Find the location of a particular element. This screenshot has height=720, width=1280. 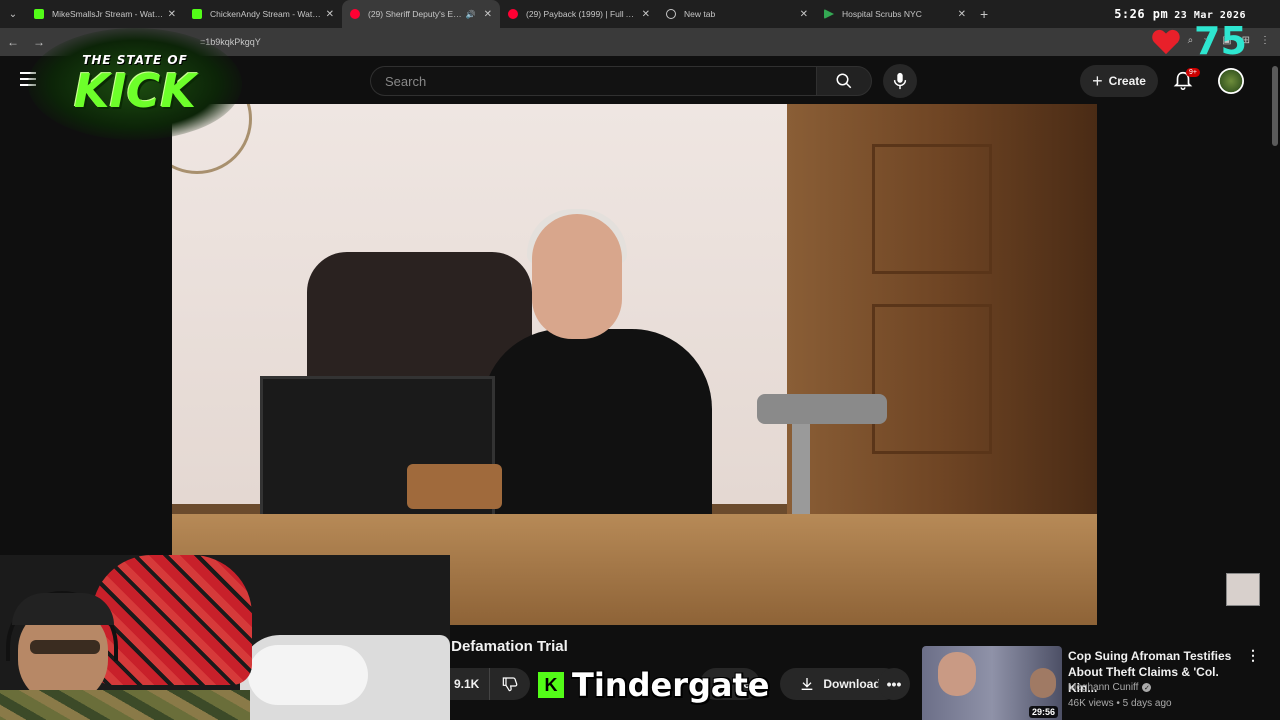

chrome-icon is located at coordinates (671, 14).